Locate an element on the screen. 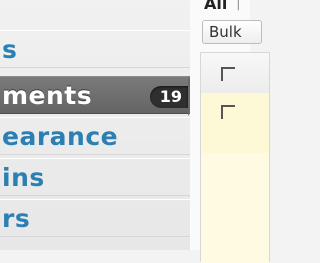 Image resolution: width=320 pixels, height=263 pixels. sidebar-item-users: rs is located at coordinates (97, 218).